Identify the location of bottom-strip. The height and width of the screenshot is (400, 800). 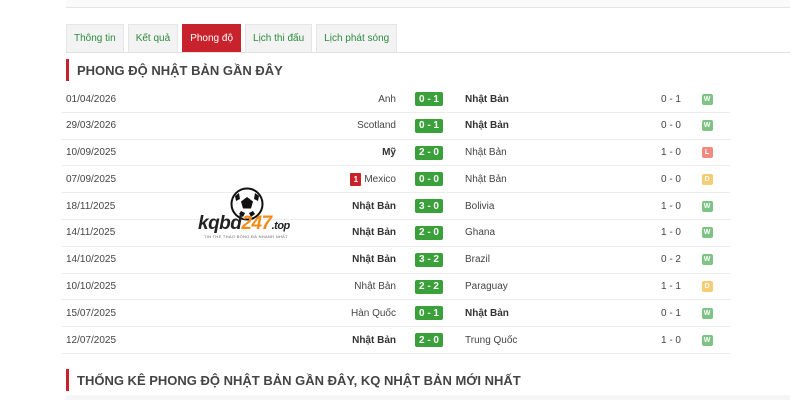
(428, 397).